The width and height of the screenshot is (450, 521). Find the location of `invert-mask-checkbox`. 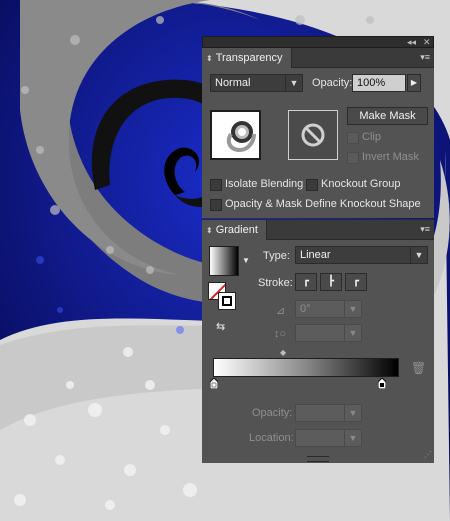

invert-mask-checkbox is located at coordinates (353, 158).